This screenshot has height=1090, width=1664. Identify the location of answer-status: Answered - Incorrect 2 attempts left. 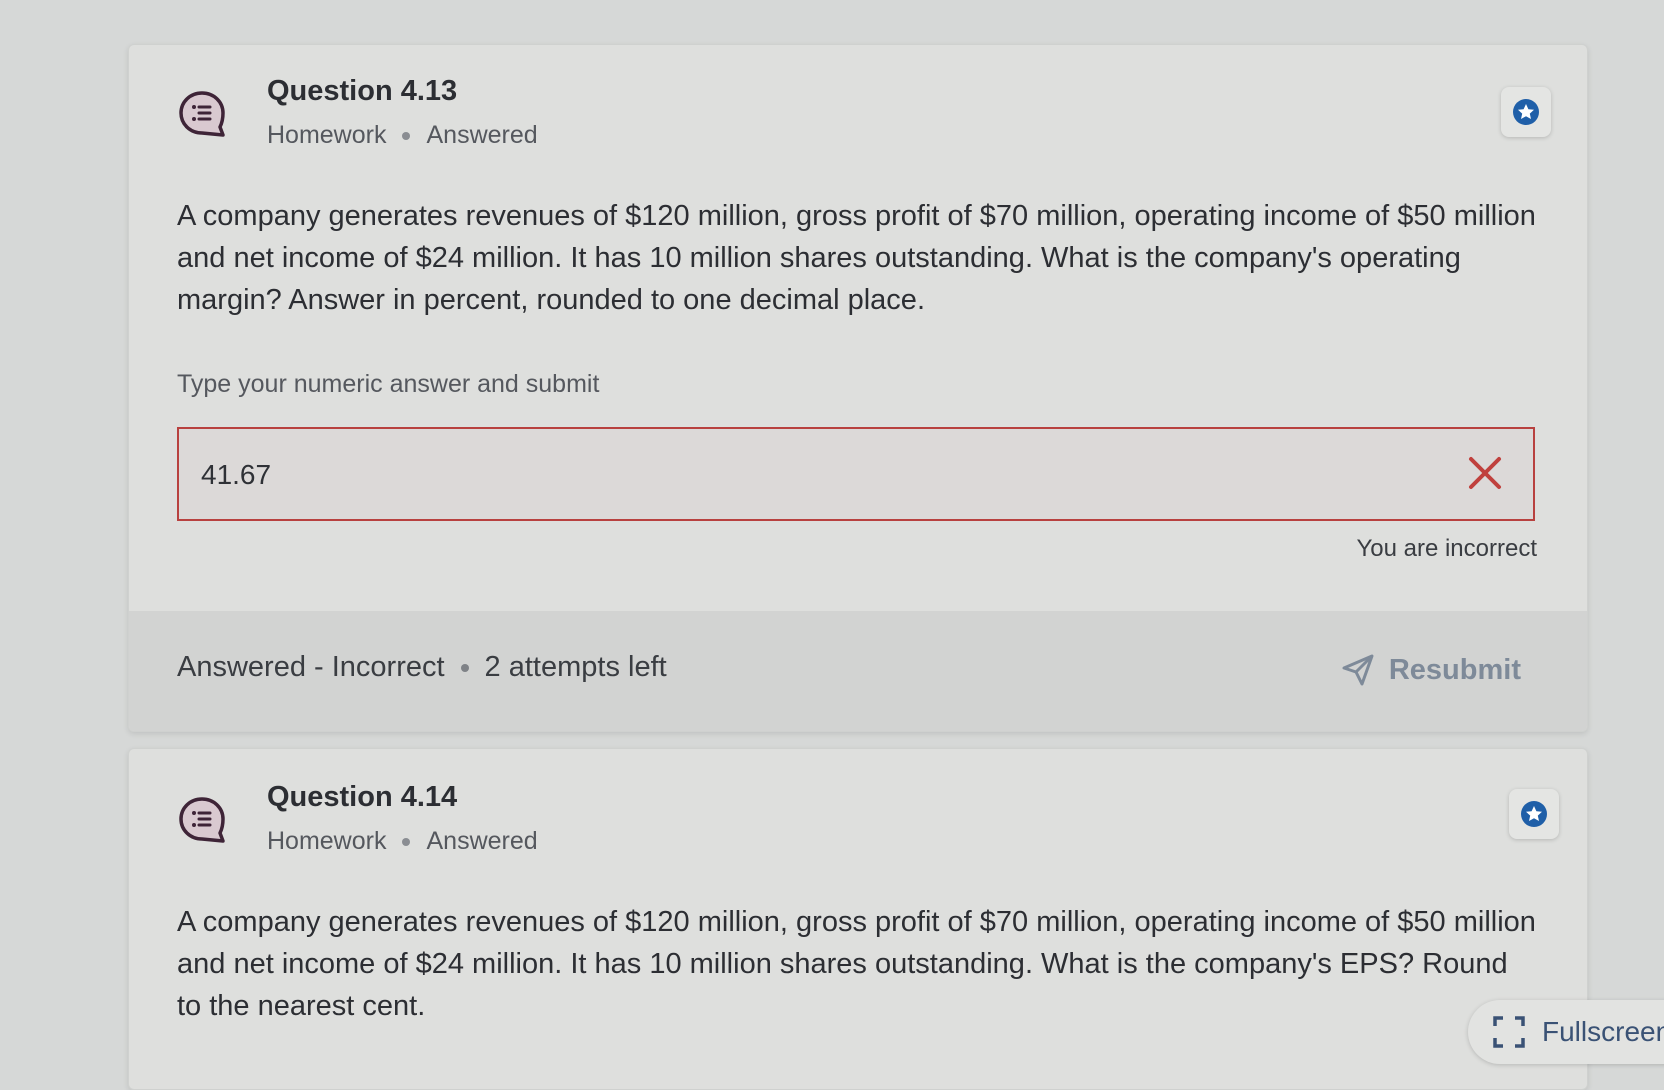
(422, 667).